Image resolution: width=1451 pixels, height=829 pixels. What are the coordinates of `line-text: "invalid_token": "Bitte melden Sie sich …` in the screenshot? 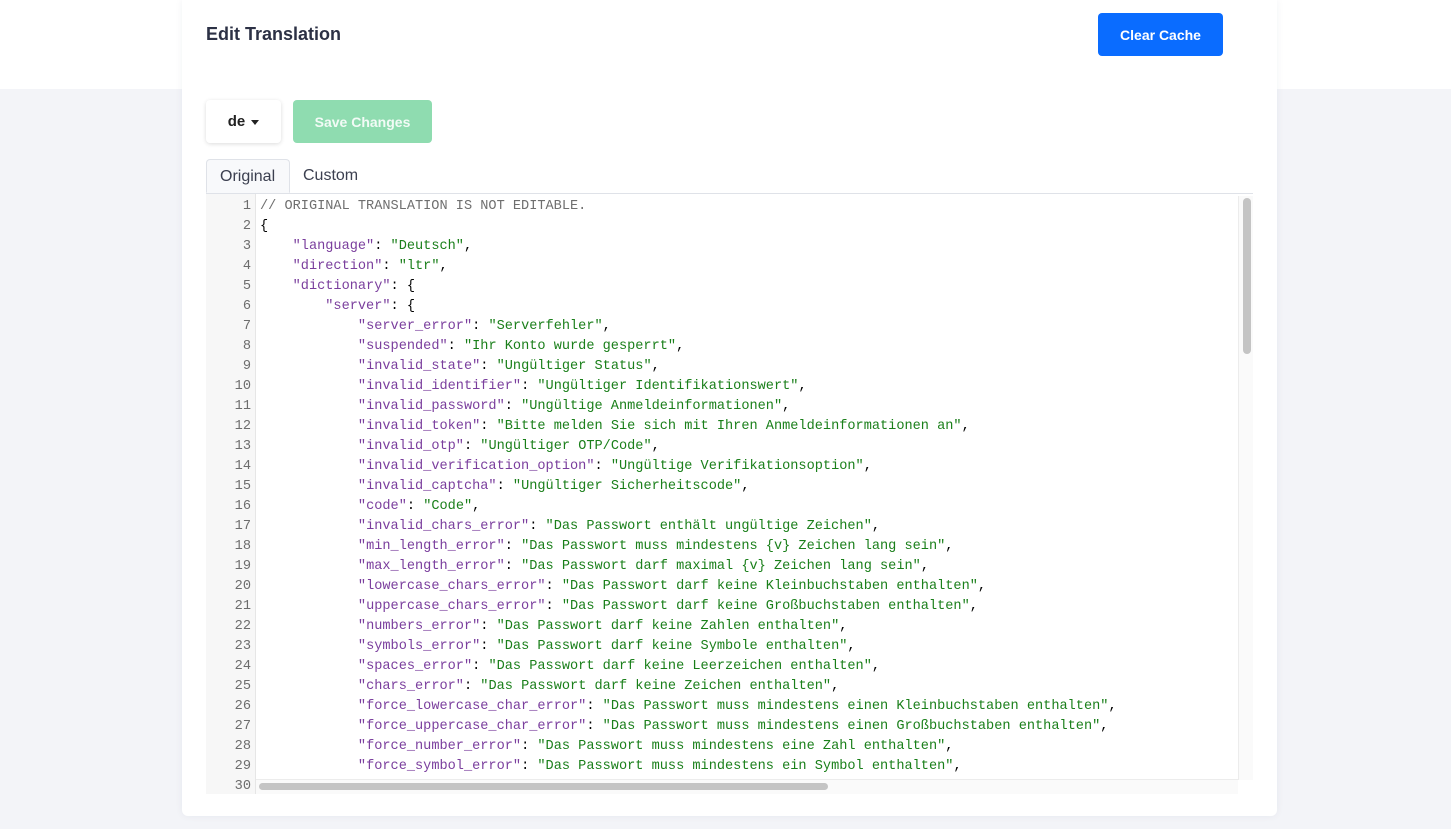 It's located at (615, 427).